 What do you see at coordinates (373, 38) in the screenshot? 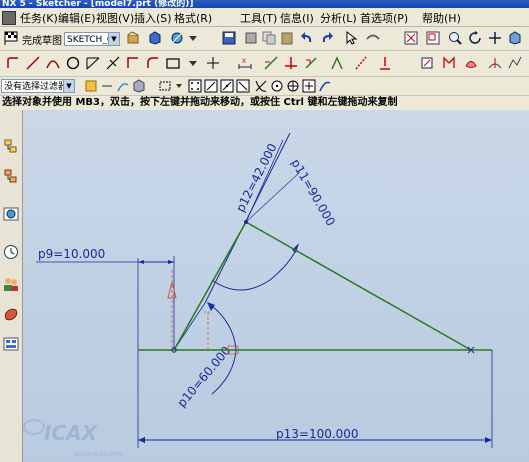
I see `command-finder-icon` at bounding box center [373, 38].